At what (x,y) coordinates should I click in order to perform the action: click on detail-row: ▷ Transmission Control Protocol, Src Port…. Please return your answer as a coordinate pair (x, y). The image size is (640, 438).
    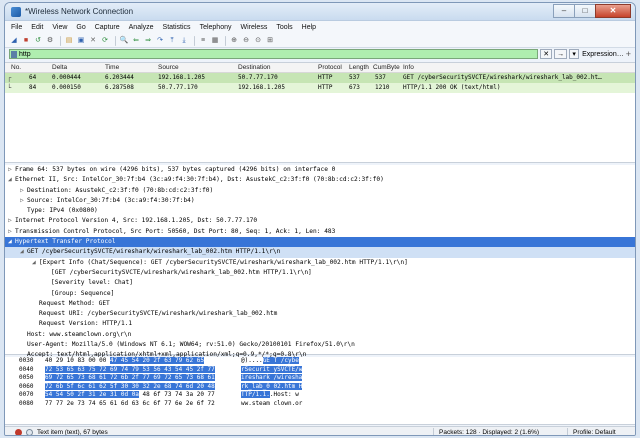
    Looking at the image, I should click on (320, 232).